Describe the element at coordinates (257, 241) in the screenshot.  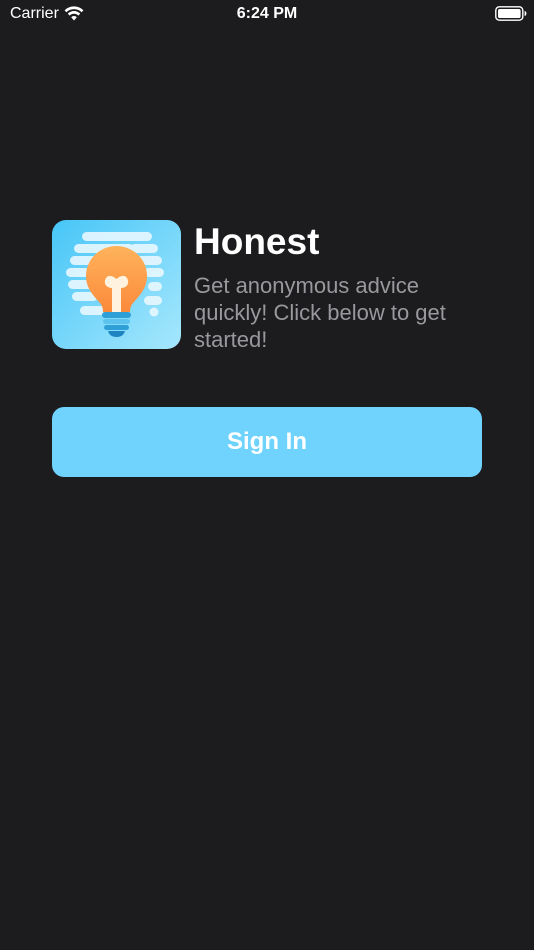
I see `app-title: Honest` at that location.